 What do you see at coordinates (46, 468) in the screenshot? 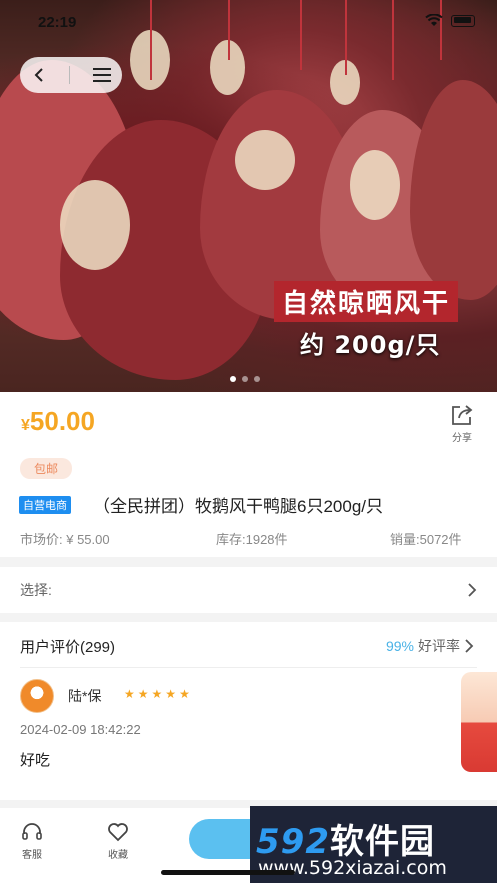
I see `free-shipping-badge: 包邮` at bounding box center [46, 468].